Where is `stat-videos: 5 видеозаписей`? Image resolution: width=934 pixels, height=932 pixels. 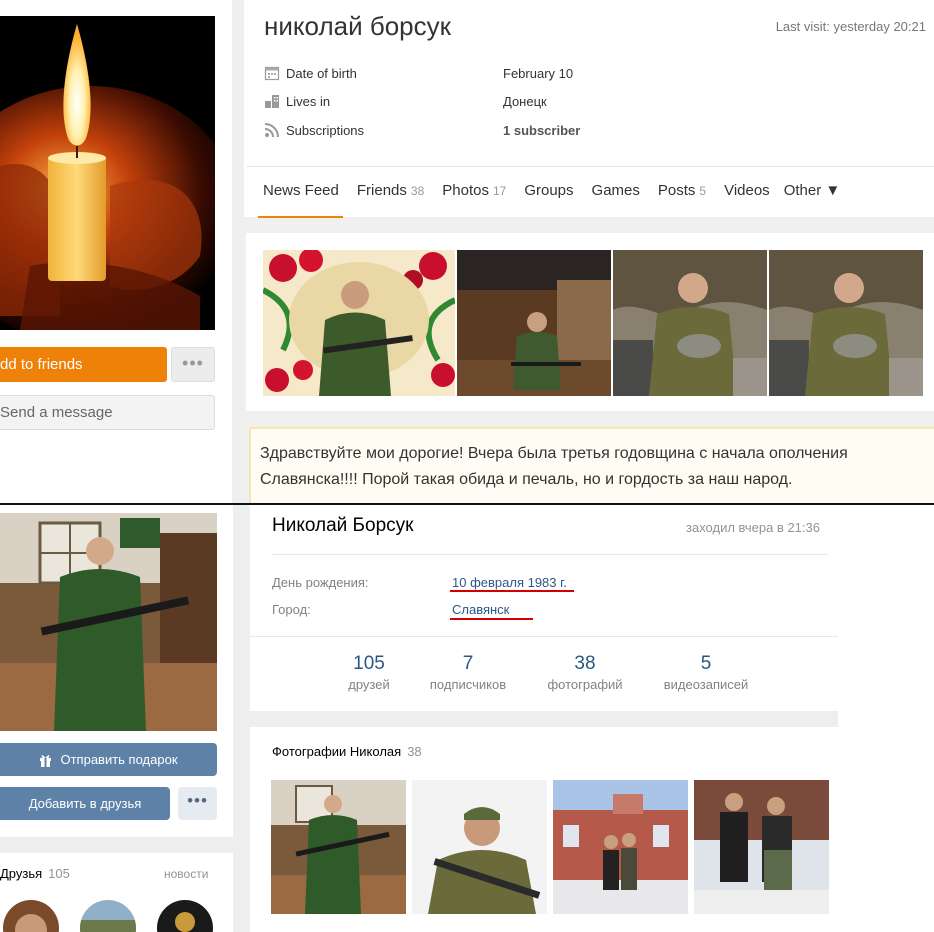
stat-videos: 5 видеозаписей is located at coordinates (706, 672).